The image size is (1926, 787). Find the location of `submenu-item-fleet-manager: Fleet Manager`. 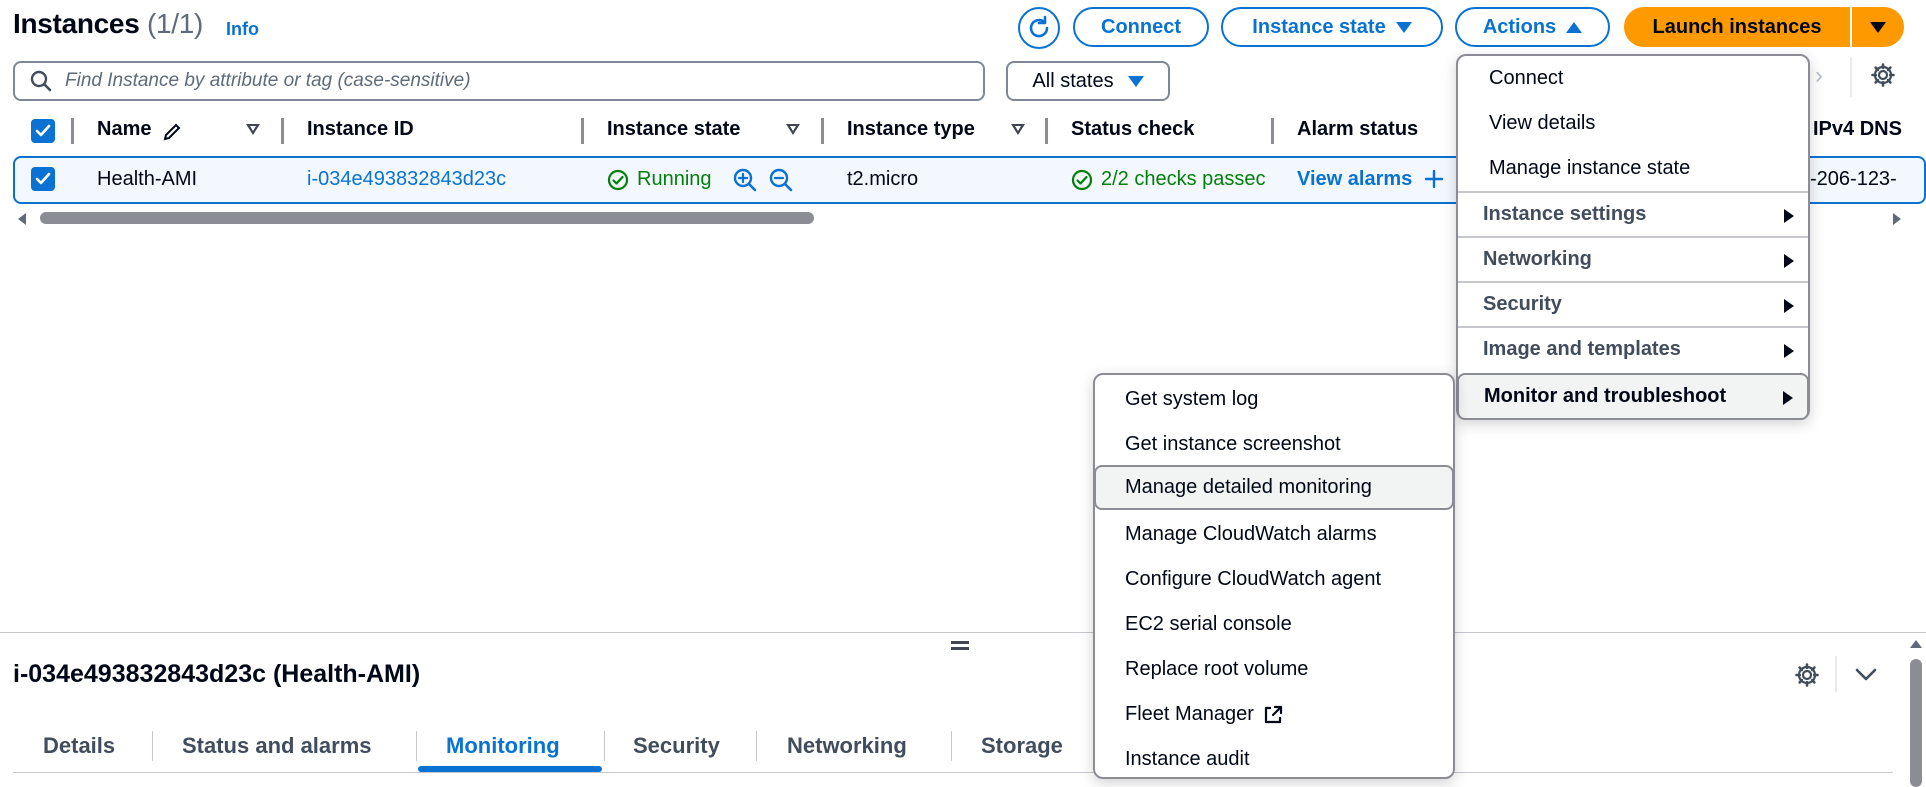

submenu-item-fleet-manager: Fleet Manager is located at coordinates (1274, 714).